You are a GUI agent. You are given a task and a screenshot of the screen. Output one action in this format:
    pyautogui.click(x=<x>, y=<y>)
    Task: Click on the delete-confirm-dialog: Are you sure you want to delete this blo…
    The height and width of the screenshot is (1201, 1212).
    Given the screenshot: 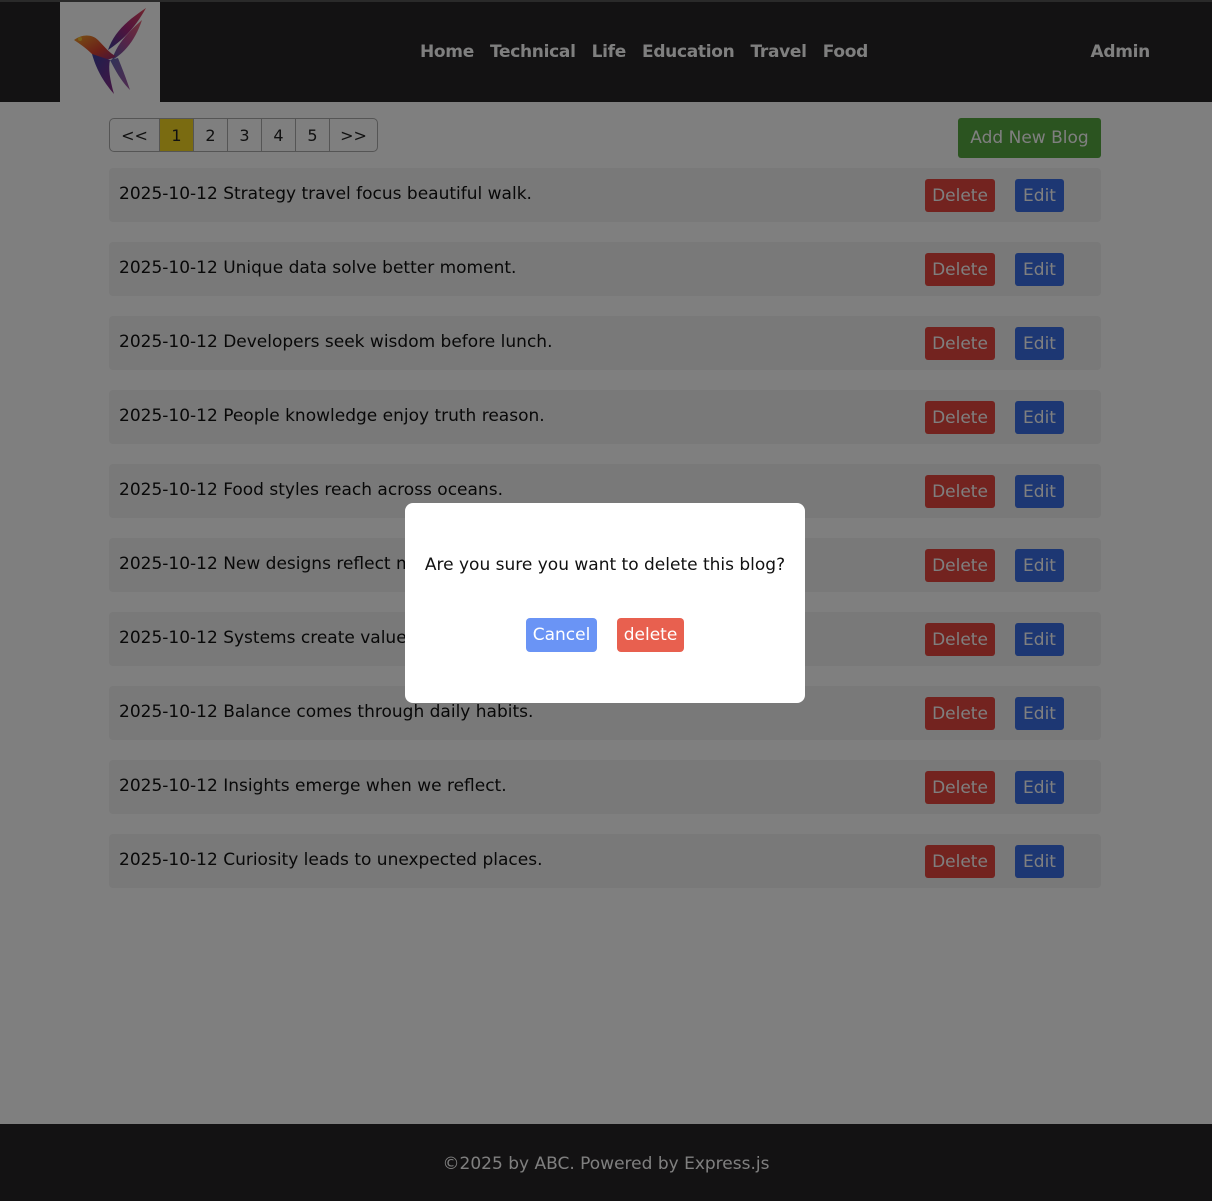 What is the action you would take?
    pyautogui.click(x=605, y=603)
    